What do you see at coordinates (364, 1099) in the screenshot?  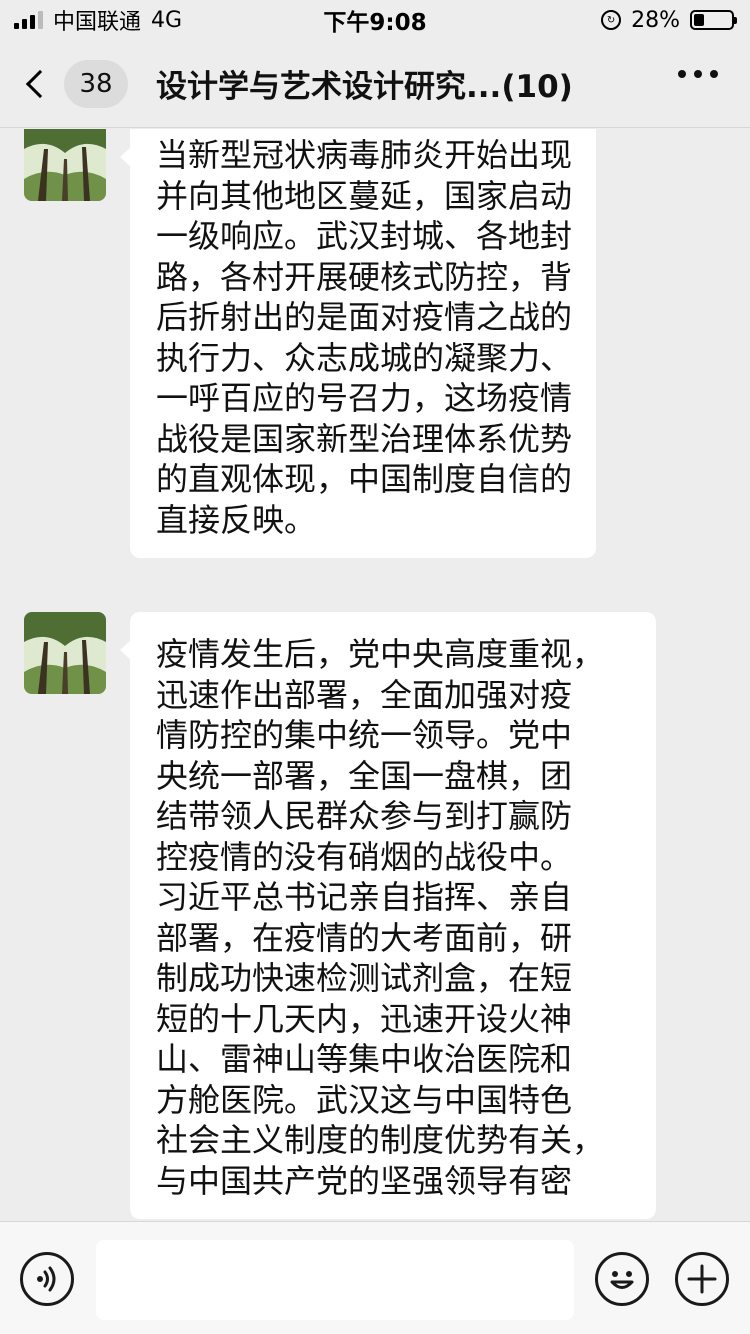 I see `message-line: 方舱医院。武汉这与中国特色` at bounding box center [364, 1099].